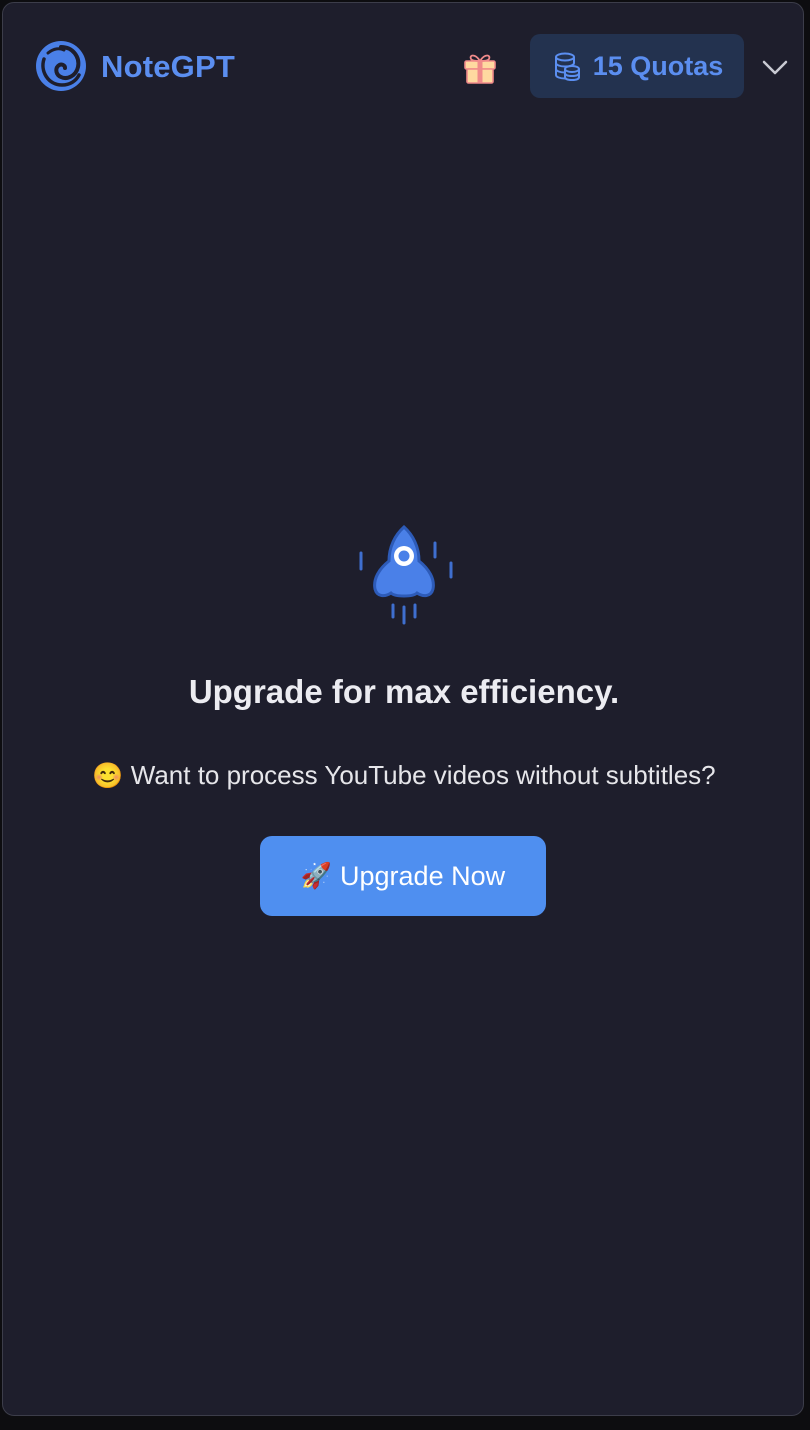  What do you see at coordinates (423, 876) in the screenshot?
I see `upgrade-now-label: Upgrade Now` at bounding box center [423, 876].